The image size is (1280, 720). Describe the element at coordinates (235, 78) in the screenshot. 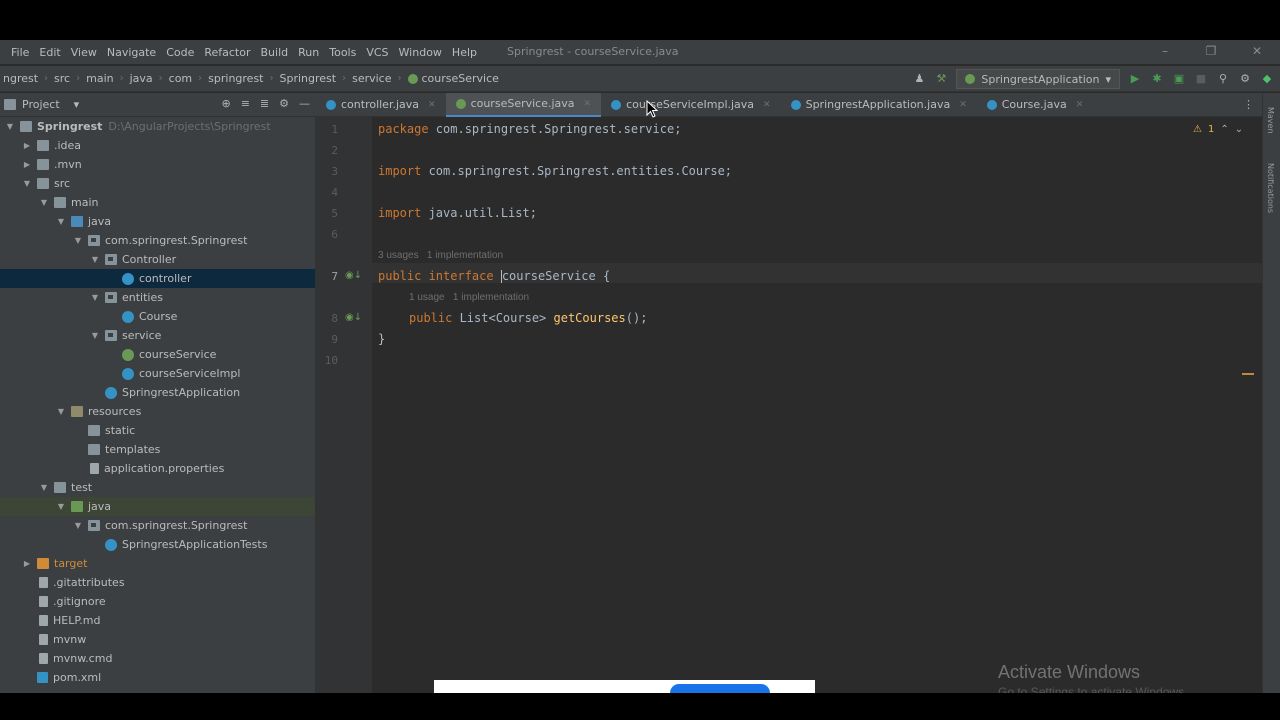

I see `breadcrumb-springrest: springrest` at that location.